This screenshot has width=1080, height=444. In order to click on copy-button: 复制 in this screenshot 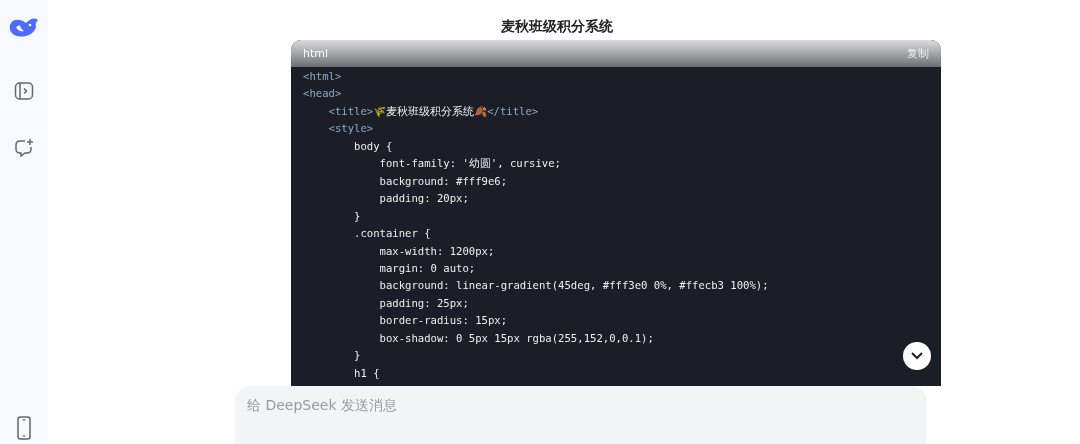, I will do `click(918, 53)`.